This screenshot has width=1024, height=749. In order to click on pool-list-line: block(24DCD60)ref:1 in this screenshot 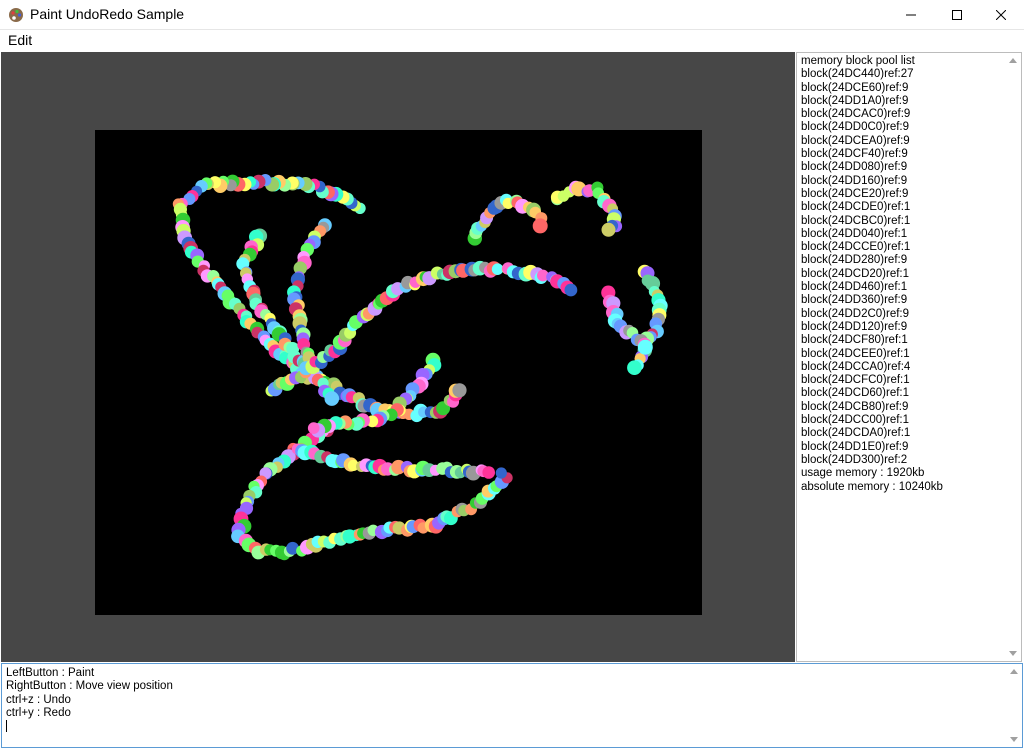, I will do `click(855, 393)`.